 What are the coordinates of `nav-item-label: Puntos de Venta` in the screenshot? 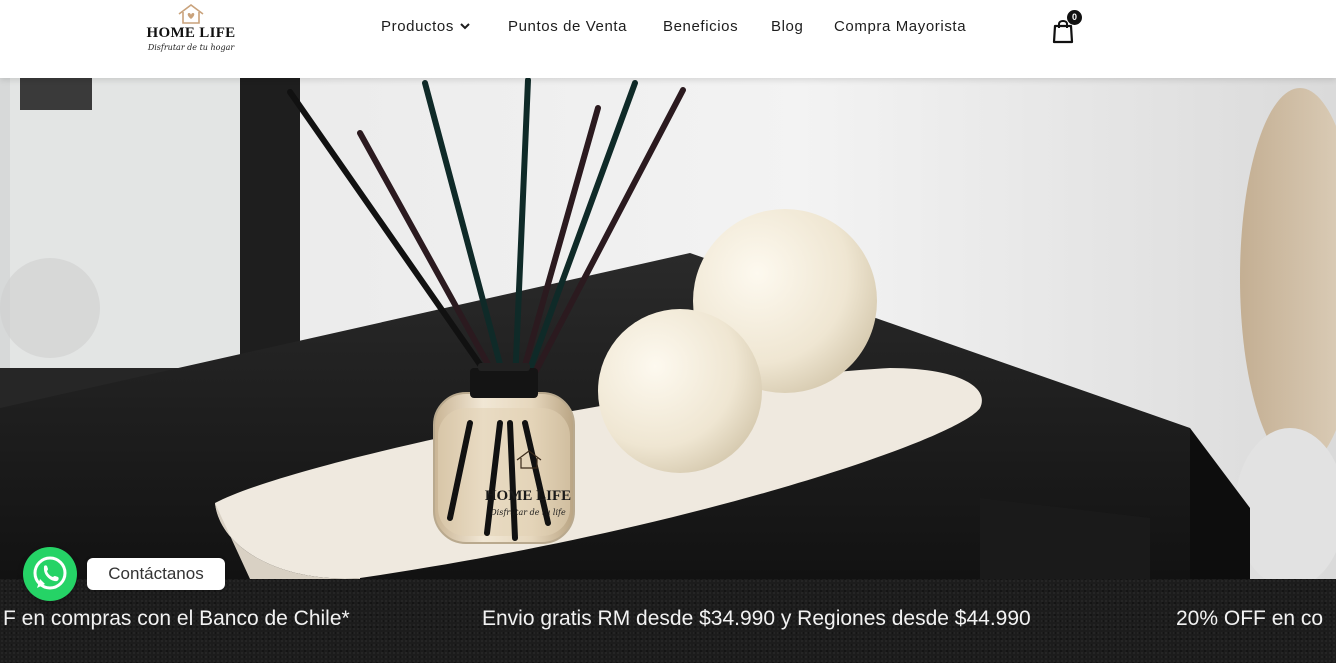 It's located at (568, 26).